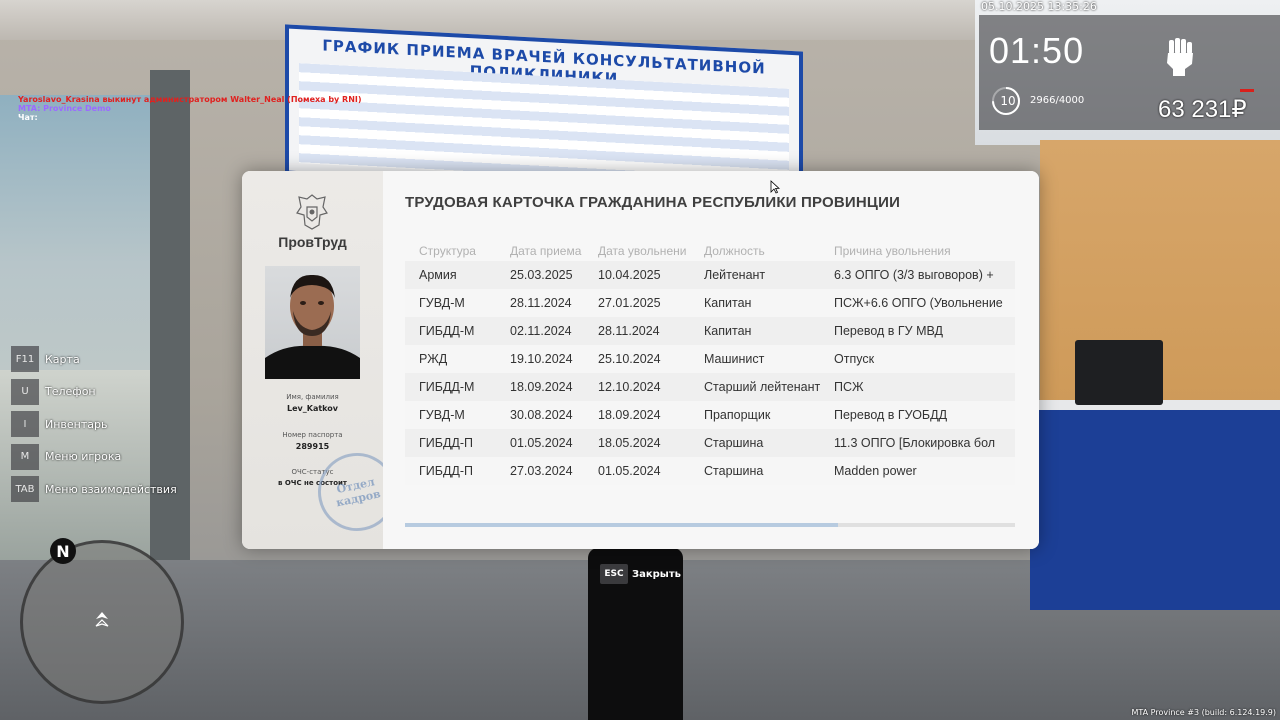 Image resolution: width=1280 pixels, height=720 pixels. I want to click on cell-hire-date: 25.03.2025, so click(541, 275).